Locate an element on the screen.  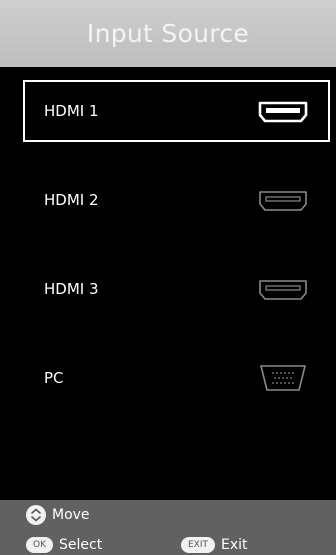
up-down-arrows-icon is located at coordinates (36, 515).